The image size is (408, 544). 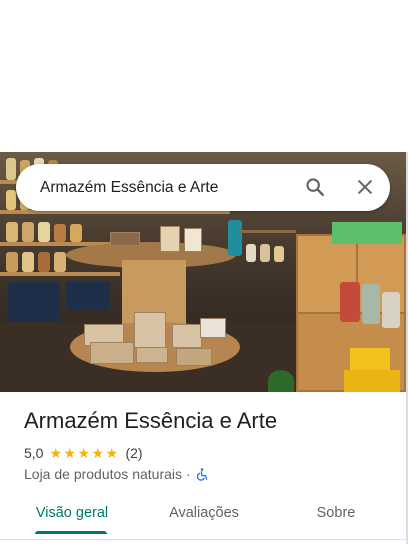 I want to click on search-box: Armazém Essência e Arte, so click(x=203, y=187).